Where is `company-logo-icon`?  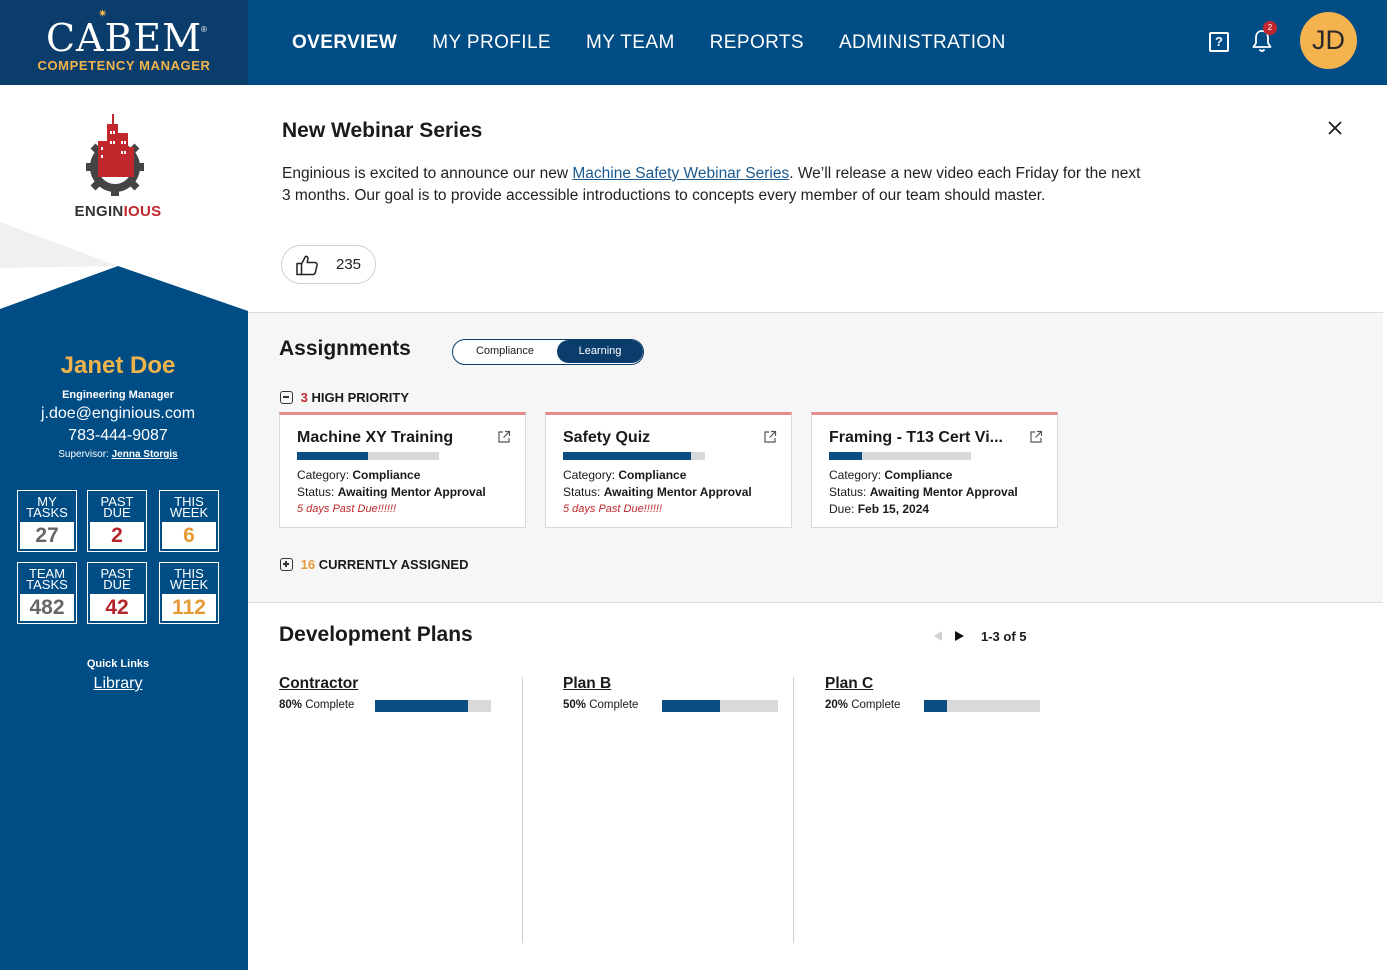 company-logo-icon is located at coordinates (115, 155).